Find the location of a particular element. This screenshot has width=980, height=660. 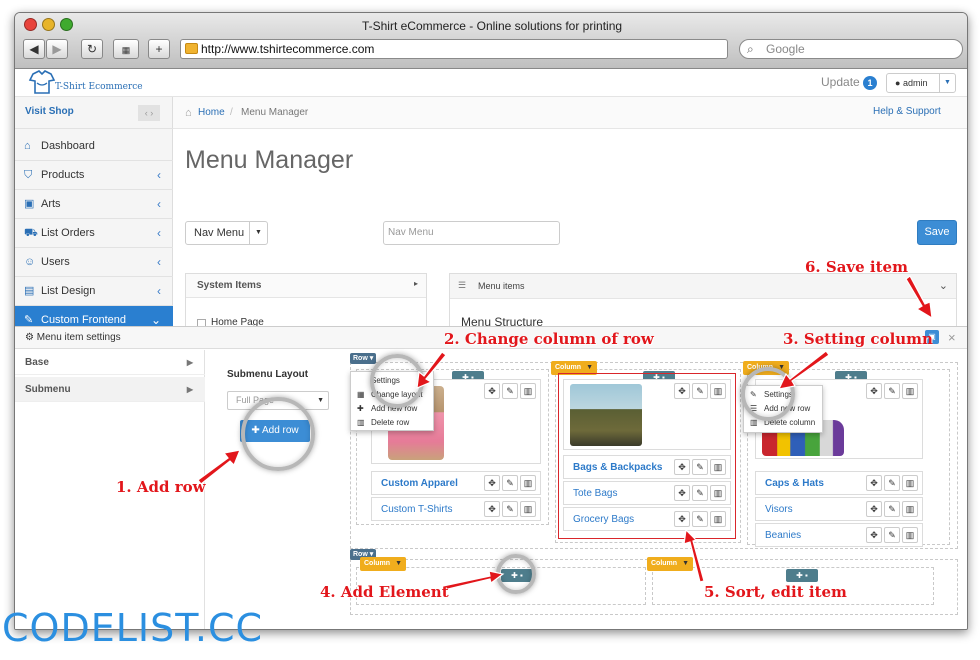

new-tab-button: + is located at coordinates (159, 49).